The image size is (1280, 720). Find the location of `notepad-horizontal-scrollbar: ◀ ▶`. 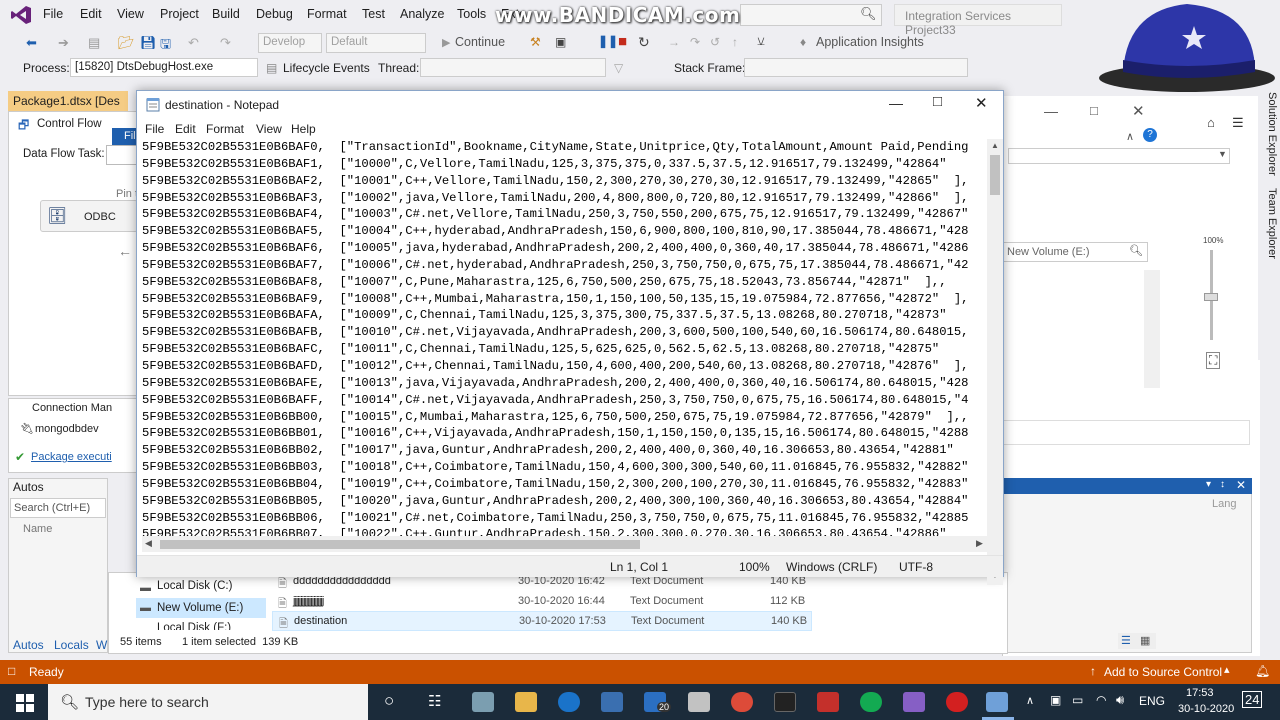

notepad-horizontal-scrollbar: ◀ ▶ is located at coordinates (564, 544).